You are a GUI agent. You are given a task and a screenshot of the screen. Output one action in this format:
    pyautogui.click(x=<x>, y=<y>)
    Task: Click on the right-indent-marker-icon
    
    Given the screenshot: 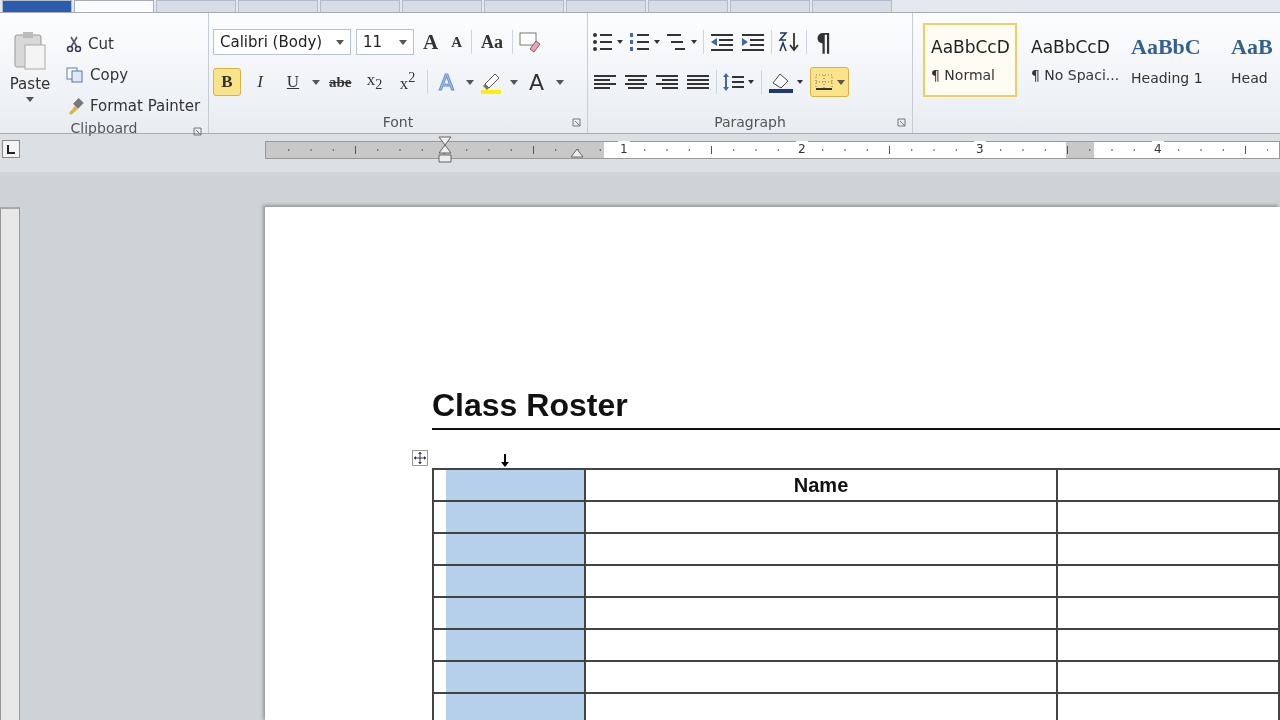 What is the action you would take?
    pyautogui.click(x=576, y=153)
    